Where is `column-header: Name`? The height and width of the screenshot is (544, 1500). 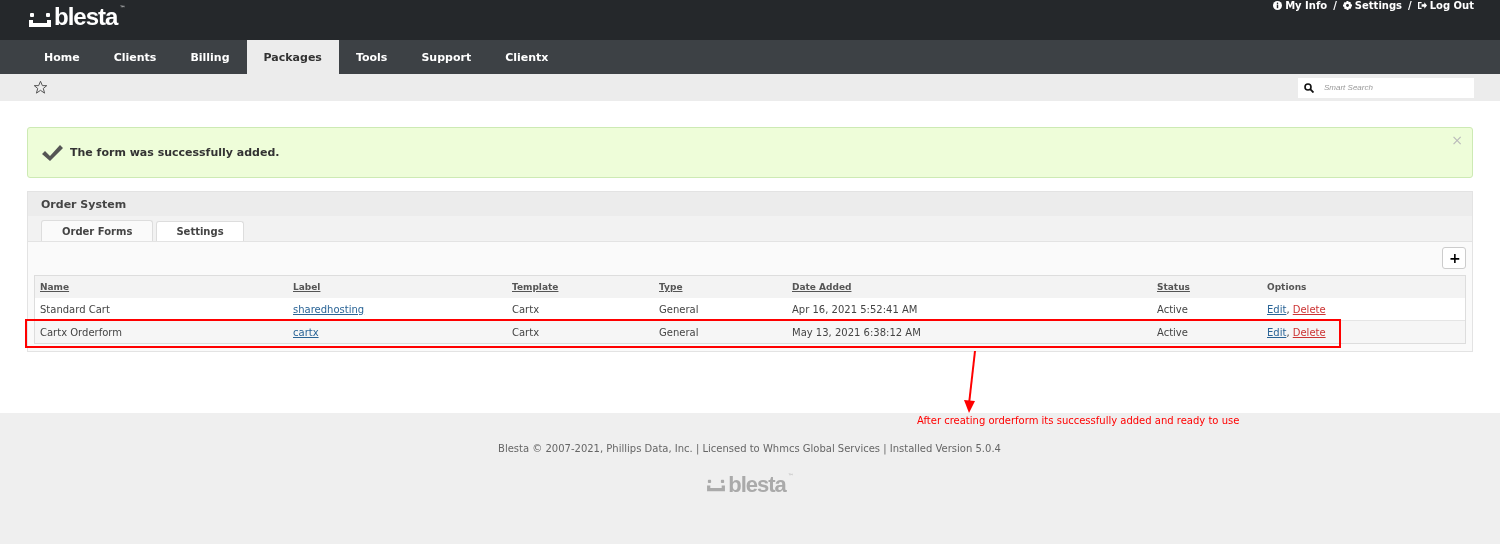 column-header: Name is located at coordinates (161, 287).